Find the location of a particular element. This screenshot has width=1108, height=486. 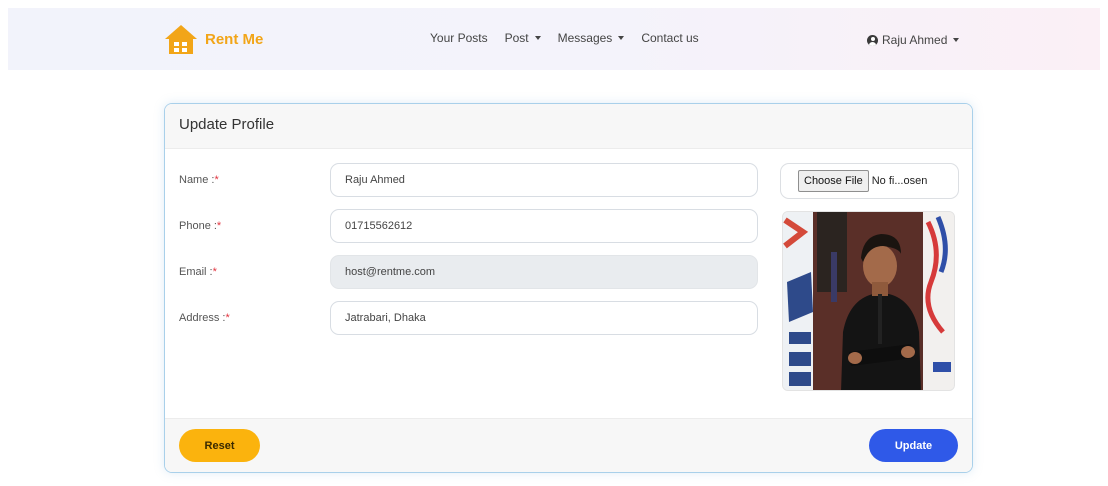

phone-input is located at coordinates (544, 226).